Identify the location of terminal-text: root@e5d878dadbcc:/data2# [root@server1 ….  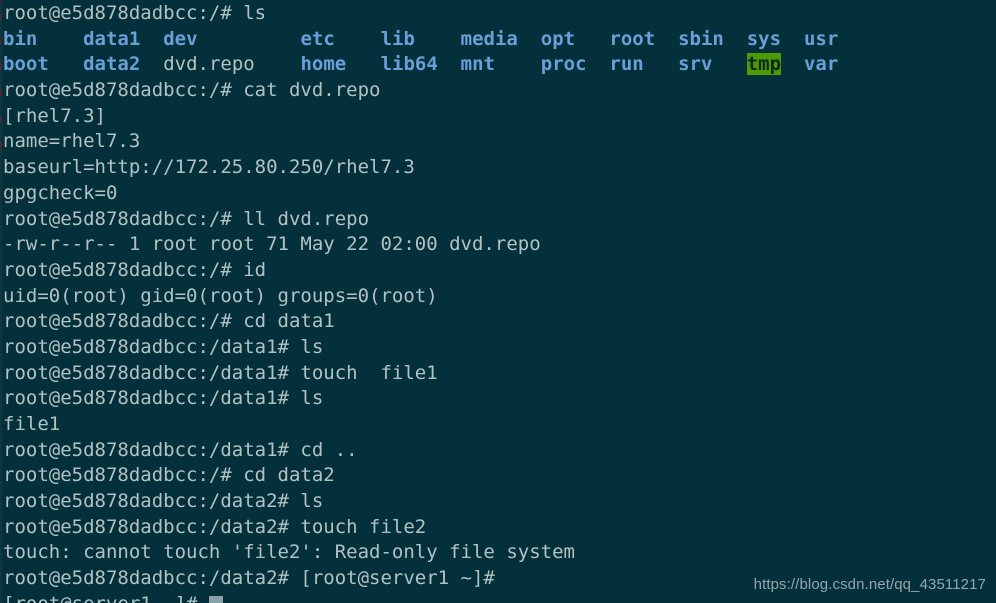
(249, 578).